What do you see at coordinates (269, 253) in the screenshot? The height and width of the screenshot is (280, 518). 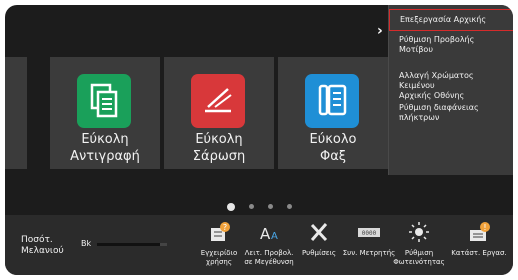 I see `zoom-view-label-line1: Λειτ. Προβολ.` at bounding box center [269, 253].